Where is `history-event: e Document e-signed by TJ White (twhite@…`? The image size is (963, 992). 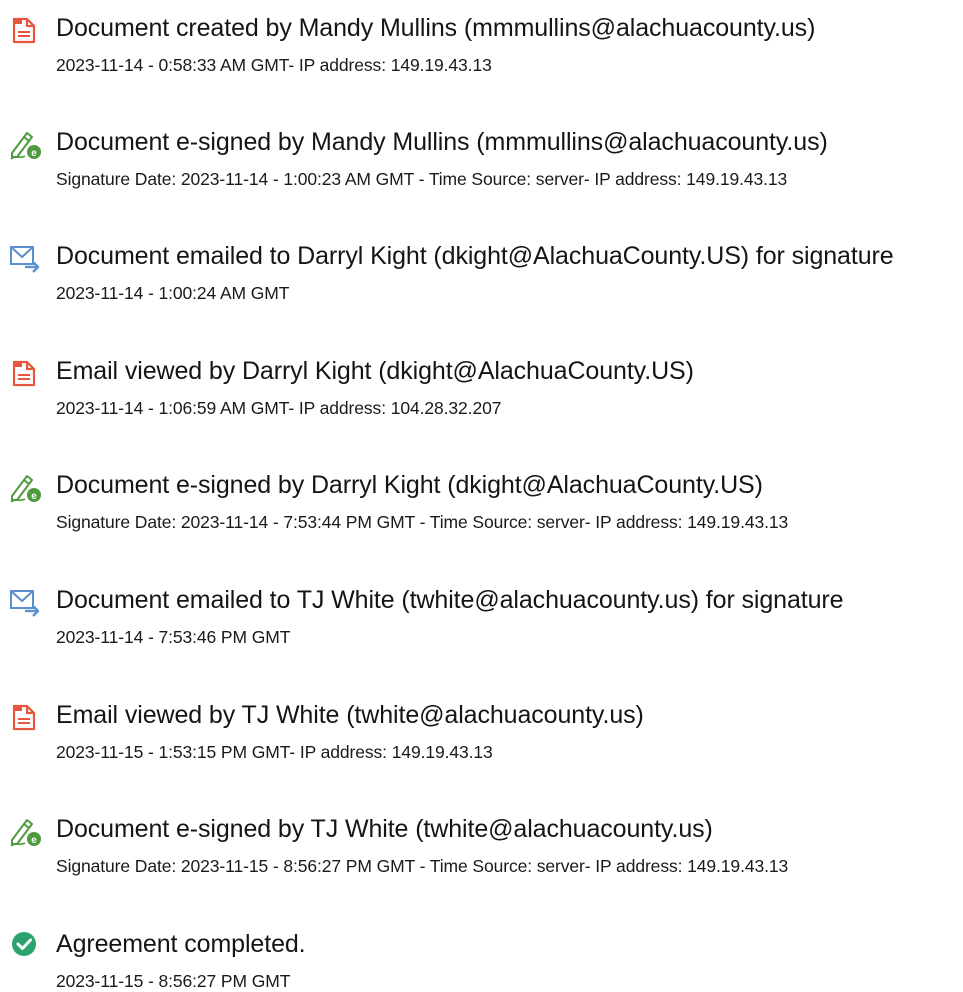
history-event: e Document e-signed by TJ White (twhite@… is located at coordinates (481, 864).